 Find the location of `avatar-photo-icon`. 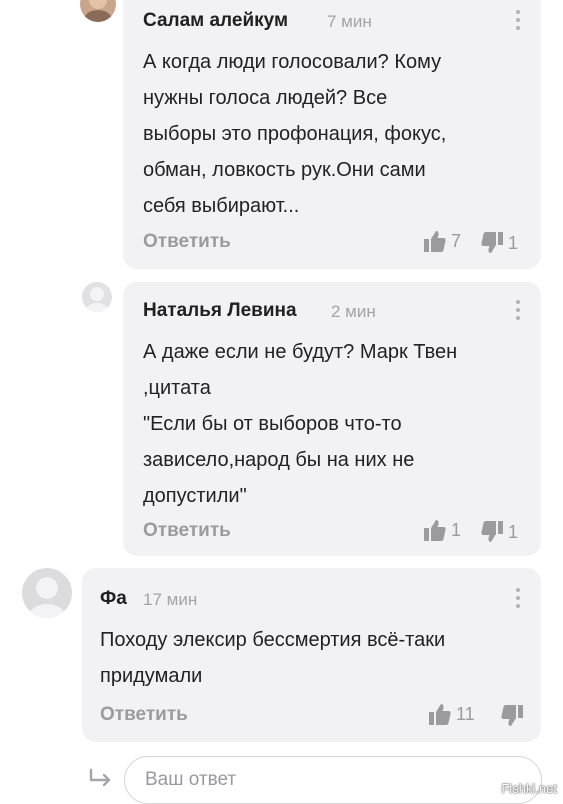

avatar-photo-icon is located at coordinates (98, 11).